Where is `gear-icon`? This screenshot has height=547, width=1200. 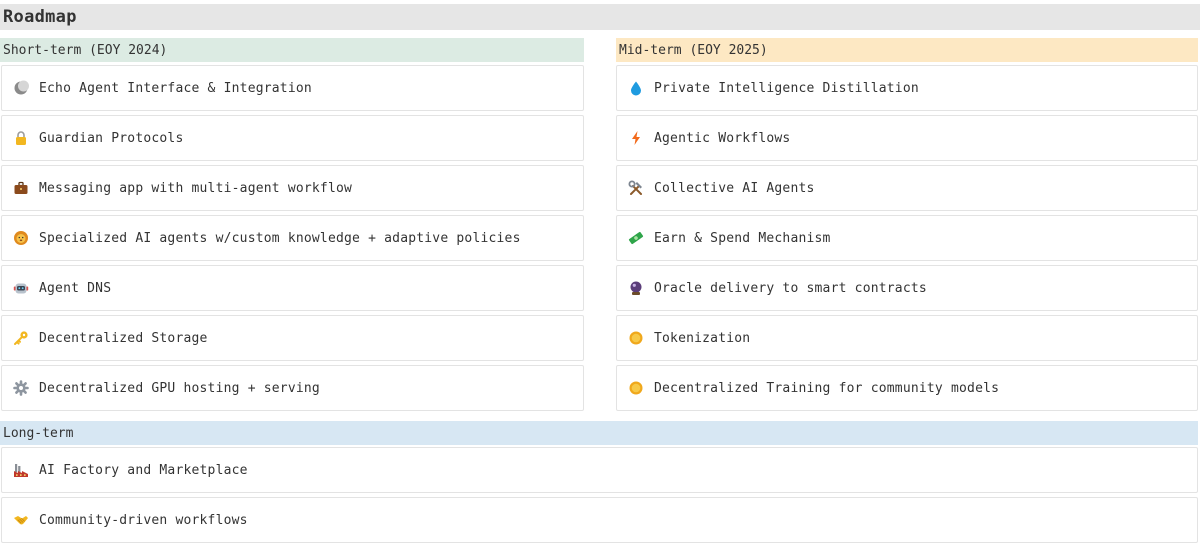
gear-icon is located at coordinates (21, 388).